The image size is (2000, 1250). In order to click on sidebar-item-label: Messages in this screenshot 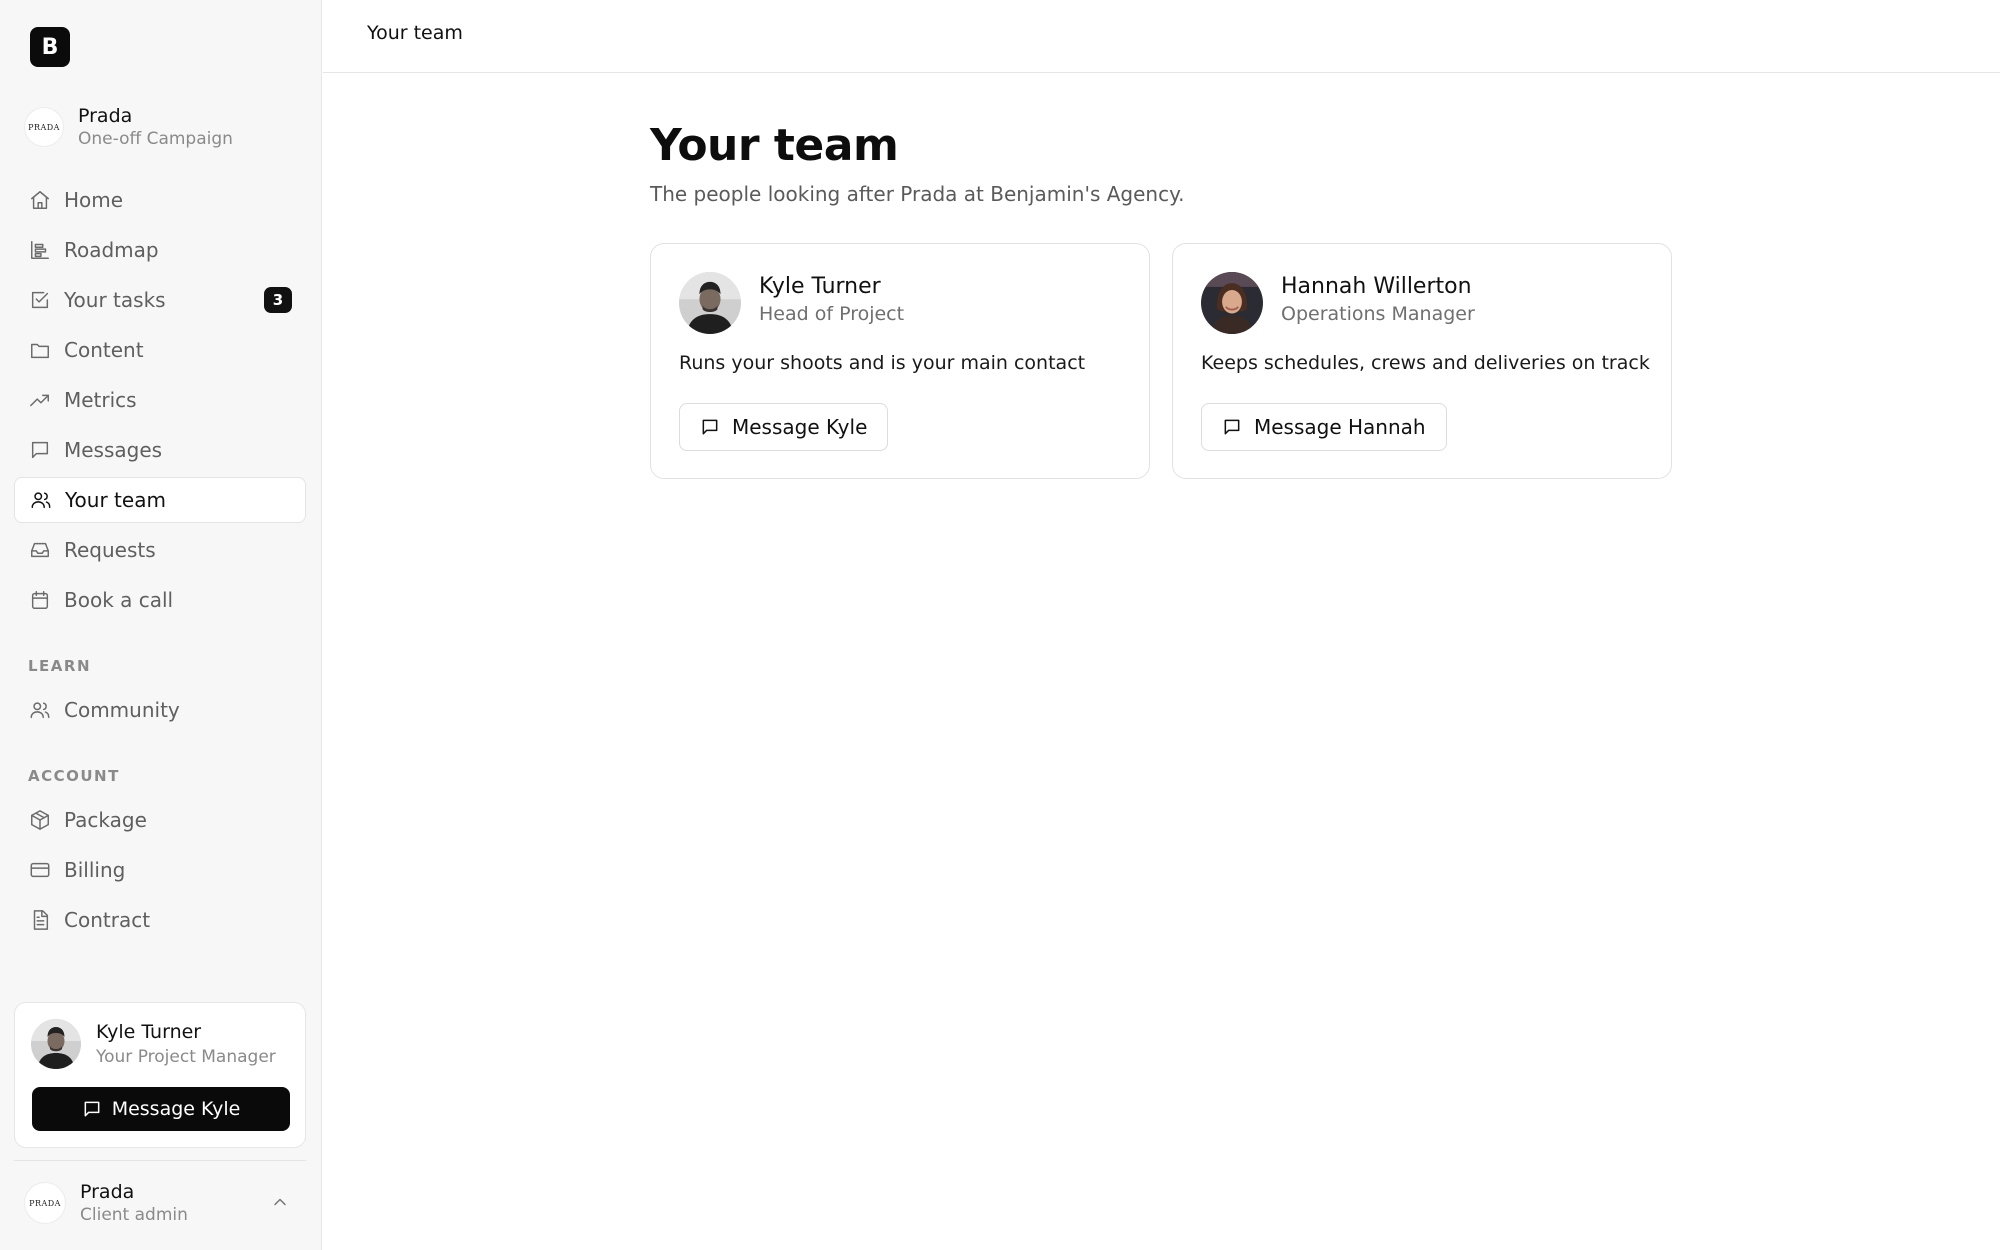, I will do `click(113, 450)`.